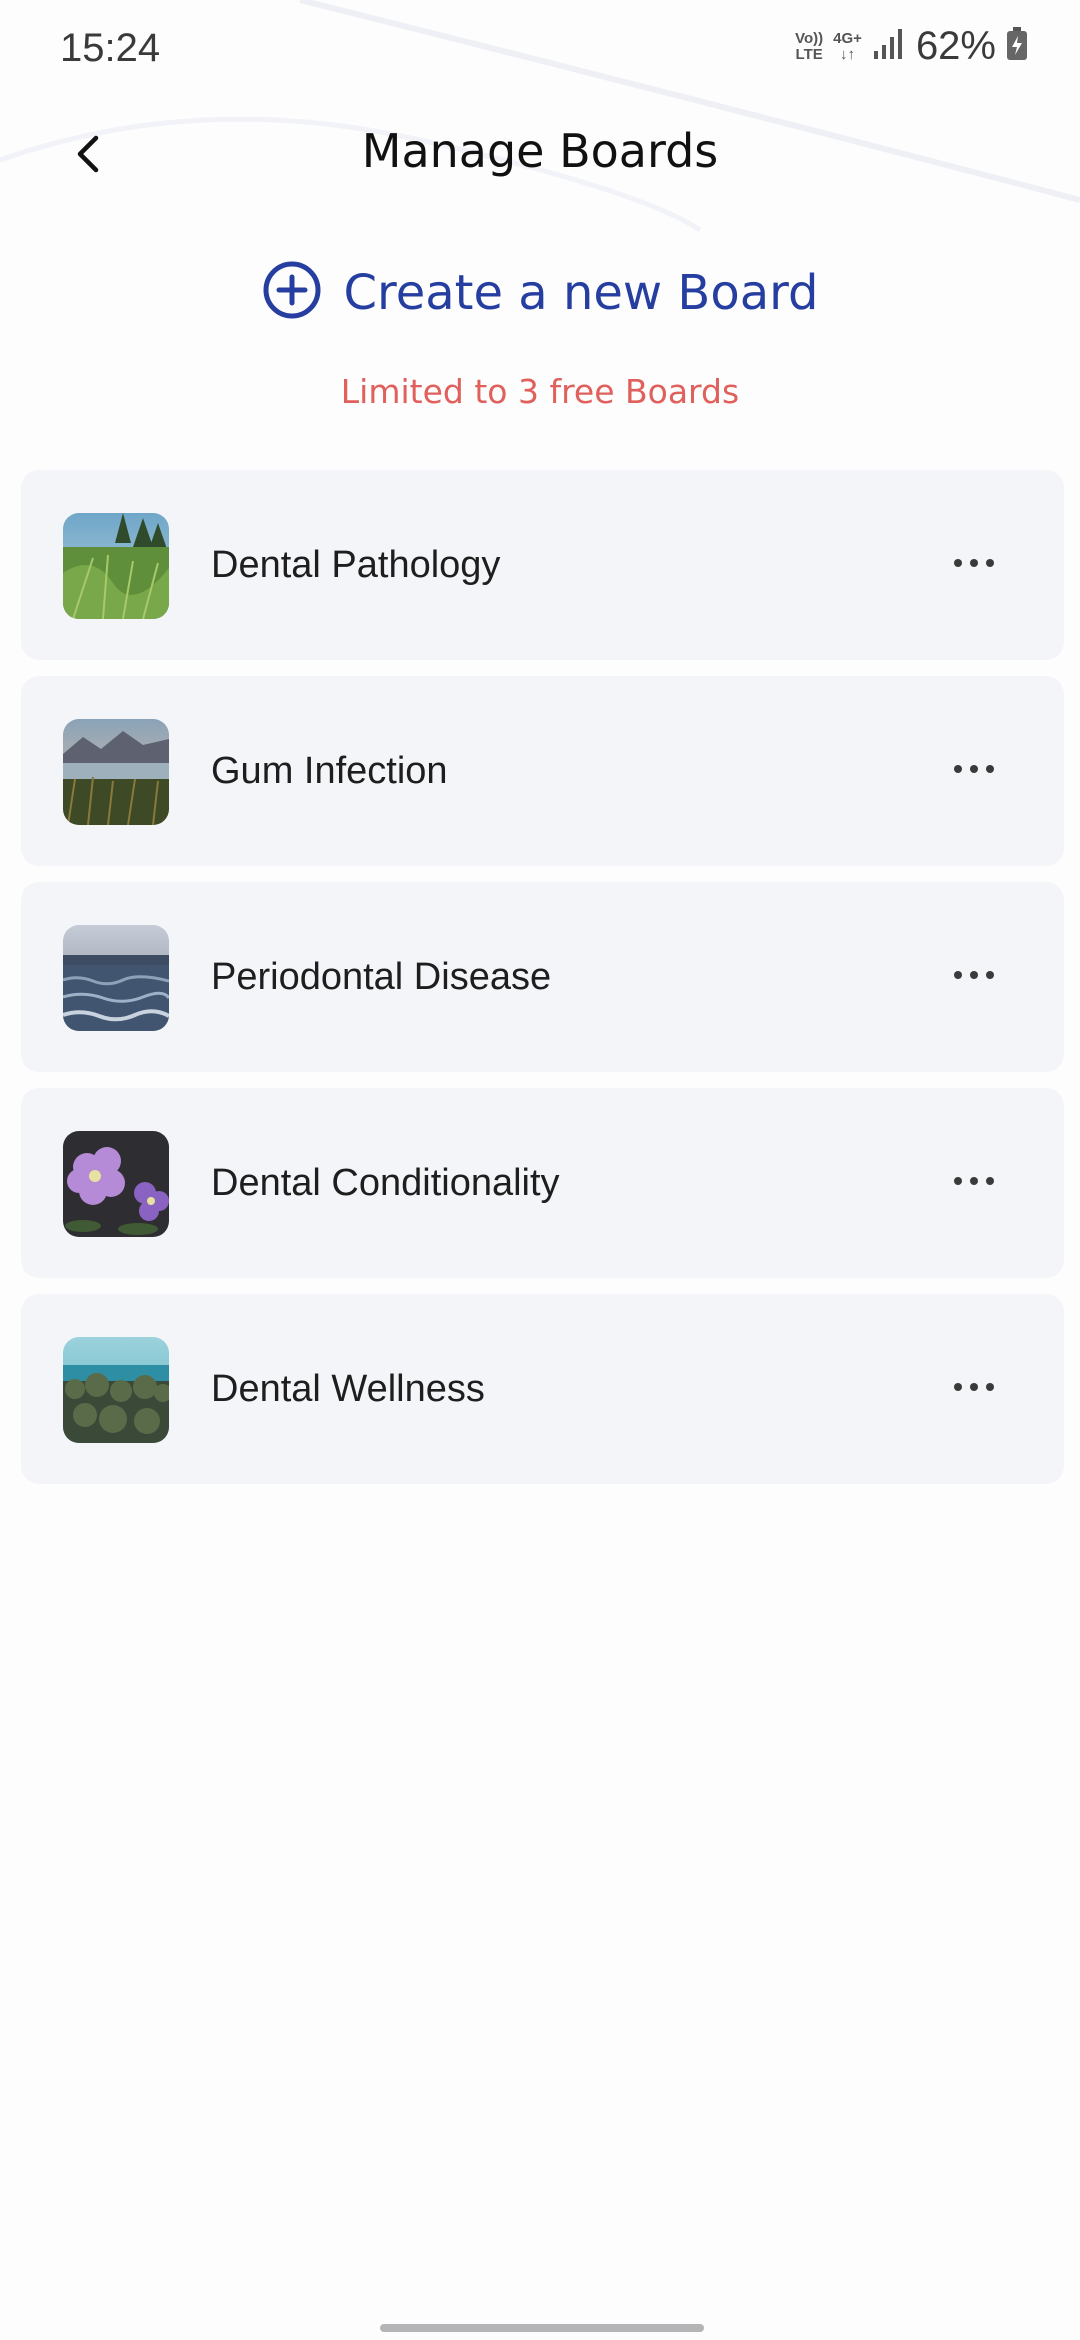 The image size is (1080, 2340). I want to click on network-indicator: 4G+ ↓↑, so click(847, 46).